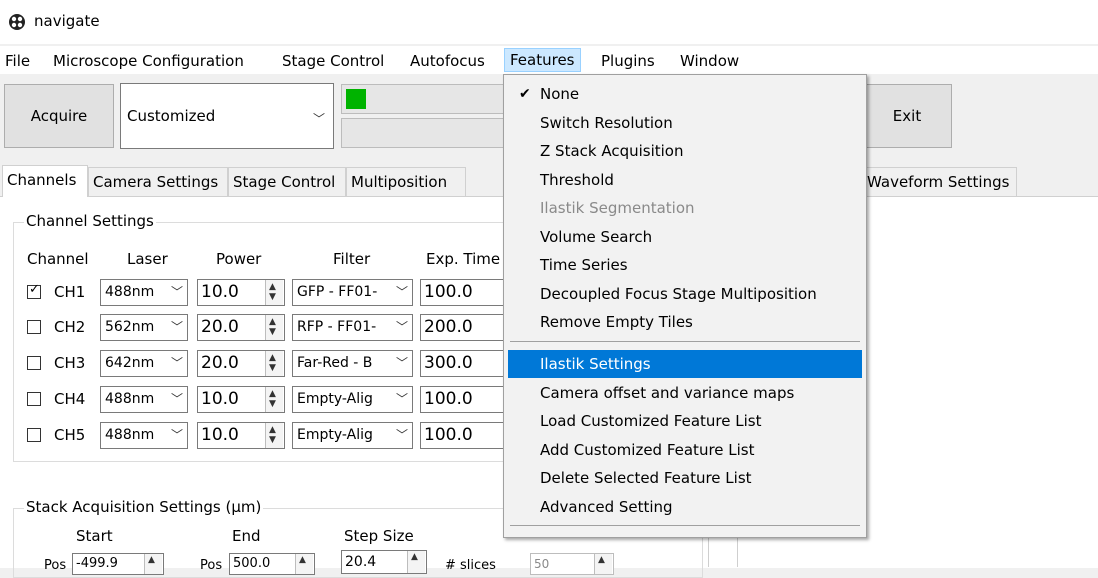 The image size is (1098, 578). What do you see at coordinates (685, 294) in the screenshot?
I see `menu-option-decoupled-focus-stage-multiposition: Decoupled Focus Stage Multiposition` at bounding box center [685, 294].